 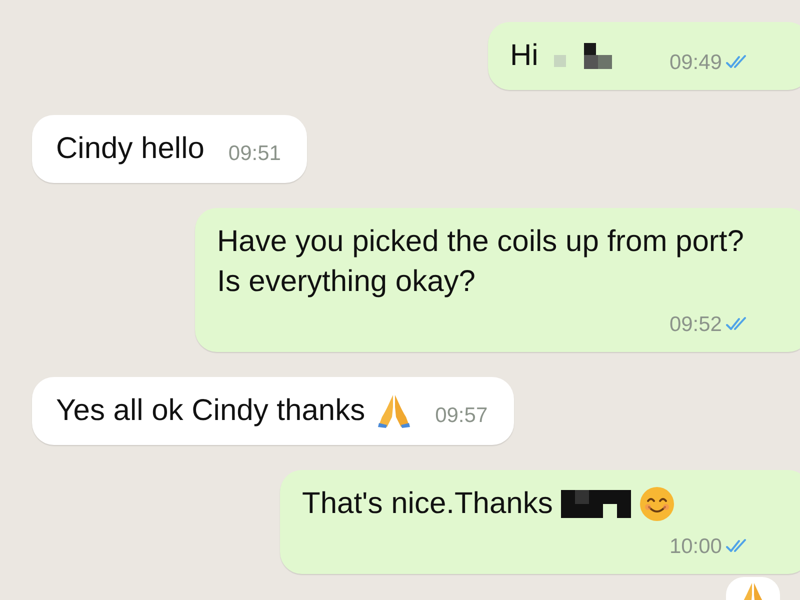 I want to click on message-time: 09:57, so click(x=461, y=415).